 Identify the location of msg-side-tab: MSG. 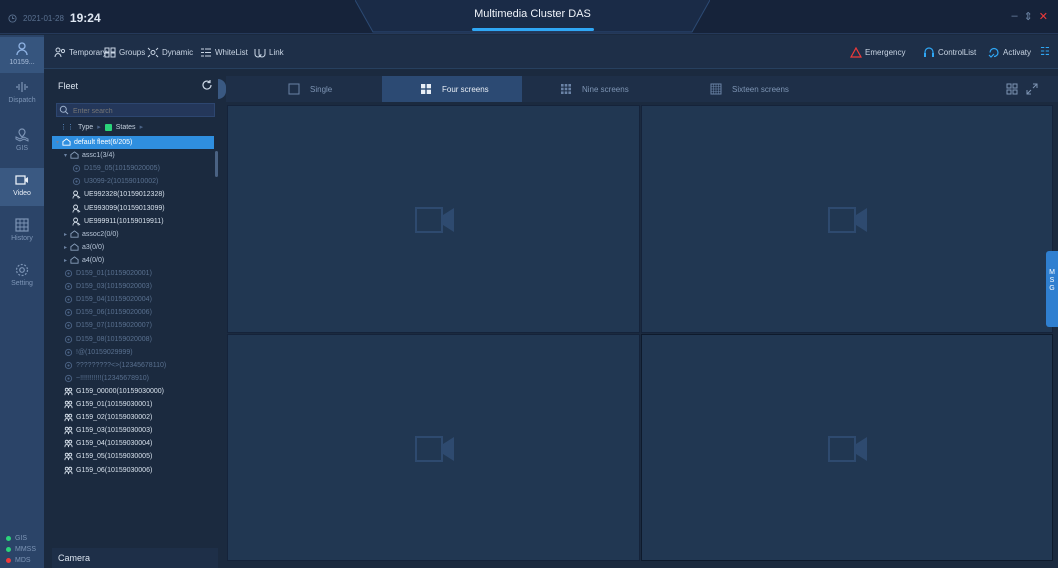
(1052, 289).